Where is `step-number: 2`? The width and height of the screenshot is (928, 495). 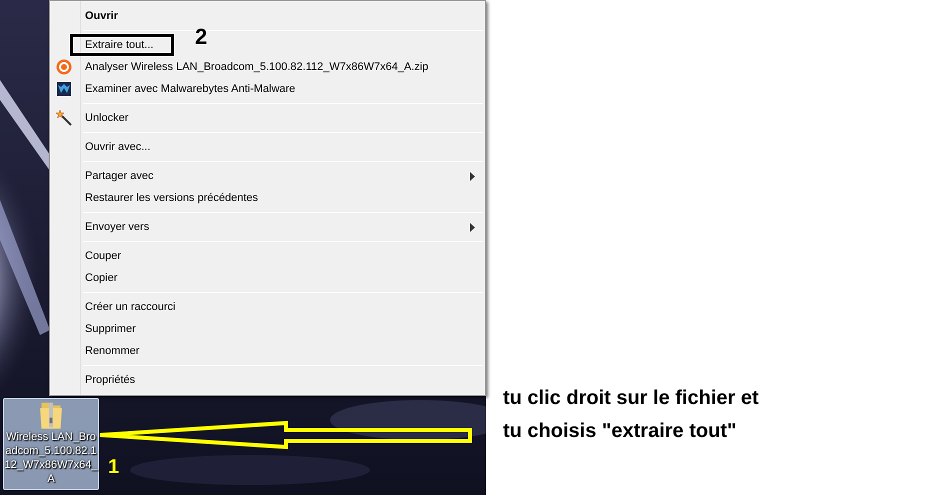 step-number: 2 is located at coordinates (201, 37).